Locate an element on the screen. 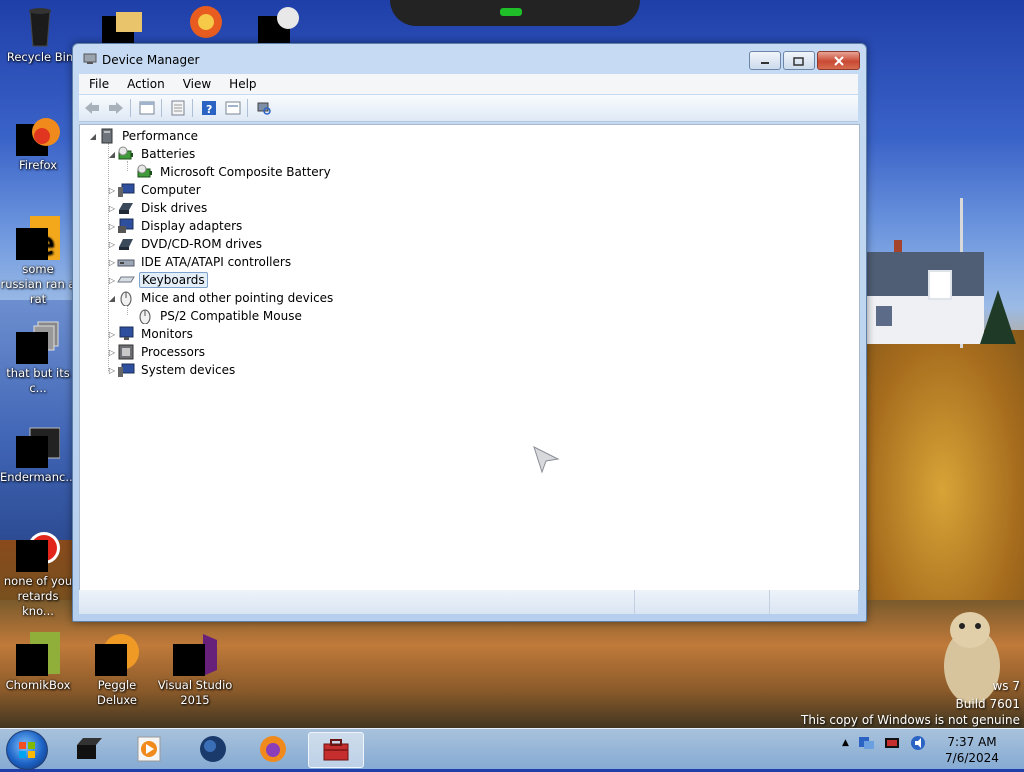  wallpaper-tree is located at coordinates (998, 317).